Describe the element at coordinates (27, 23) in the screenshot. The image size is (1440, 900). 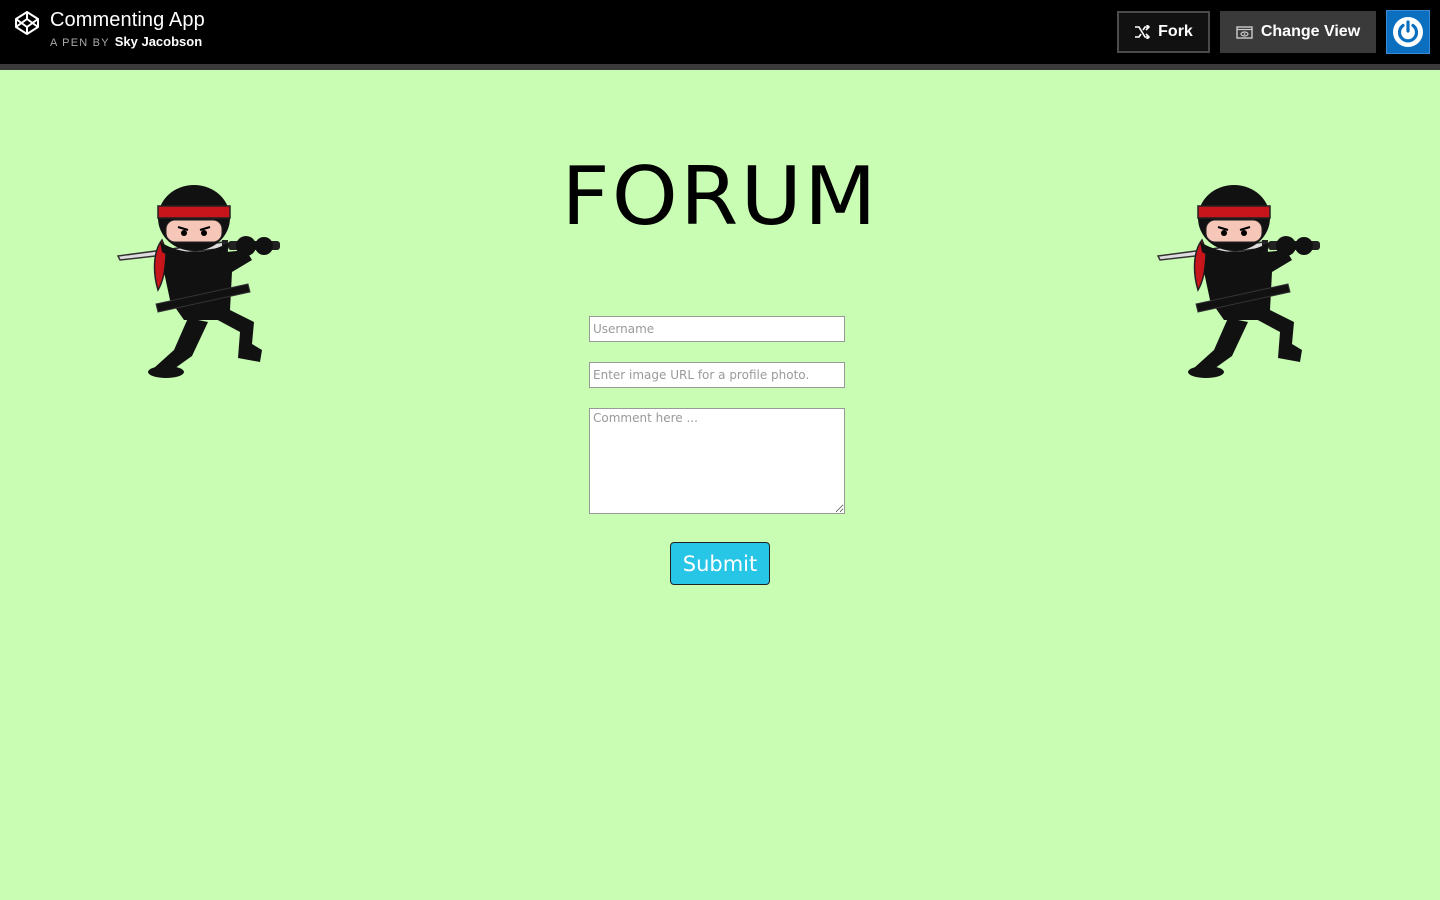
I see `codepen-logo-icon` at that location.